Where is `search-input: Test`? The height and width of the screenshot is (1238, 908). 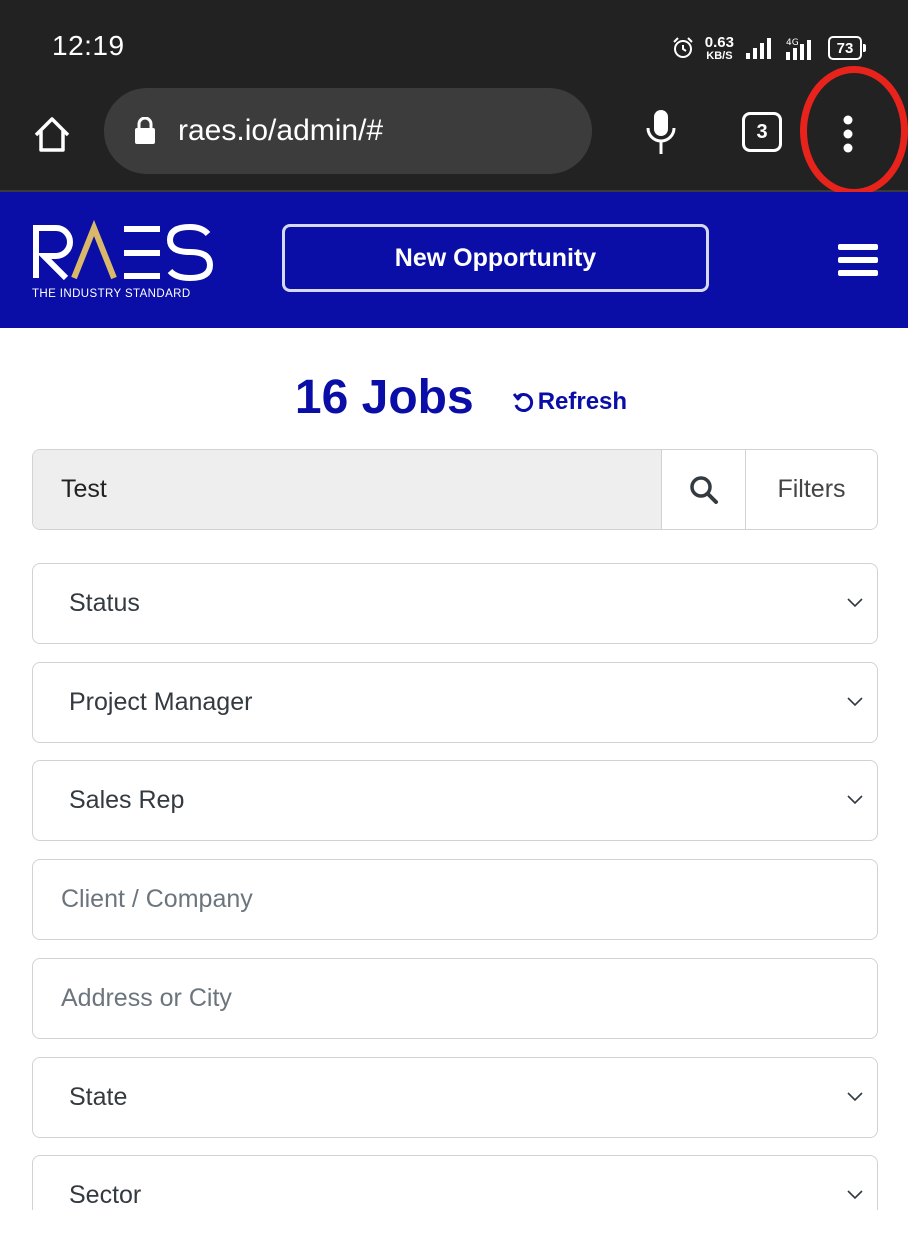
search-input: Test is located at coordinates (347, 489).